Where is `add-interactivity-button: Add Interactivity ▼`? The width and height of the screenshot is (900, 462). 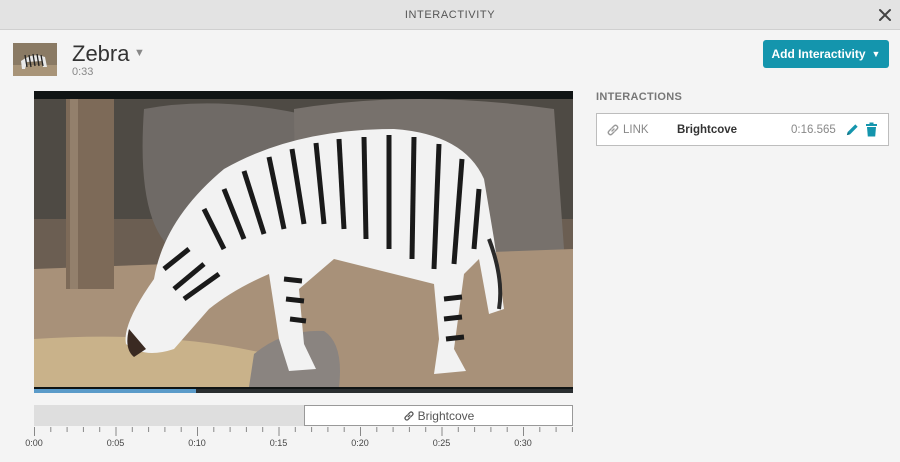
add-interactivity-button: Add Interactivity ▼ is located at coordinates (826, 54).